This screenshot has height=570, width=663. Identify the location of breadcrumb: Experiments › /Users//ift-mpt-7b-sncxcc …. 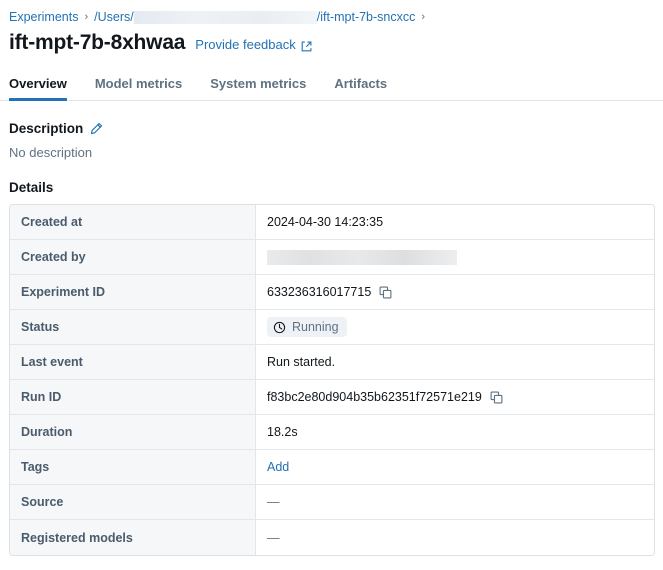
(331, 12).